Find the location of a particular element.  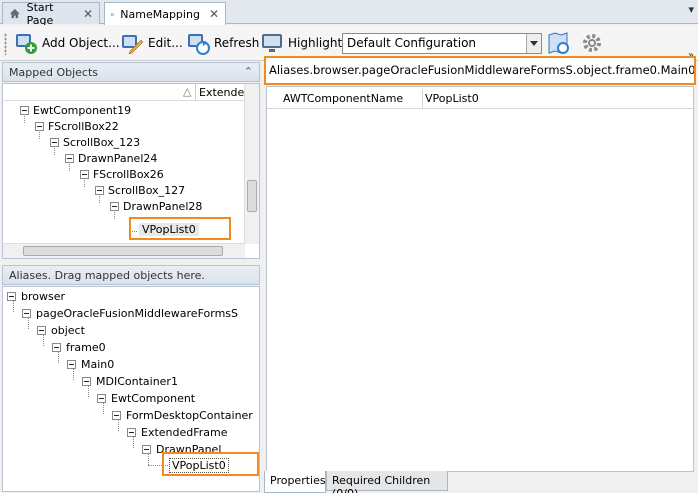

namemapping-icon is located at coordinates (113, 14).